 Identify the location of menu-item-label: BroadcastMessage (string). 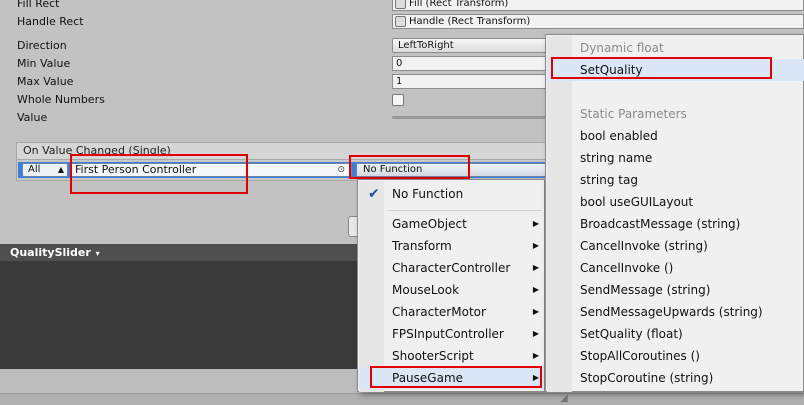
(660, 224).